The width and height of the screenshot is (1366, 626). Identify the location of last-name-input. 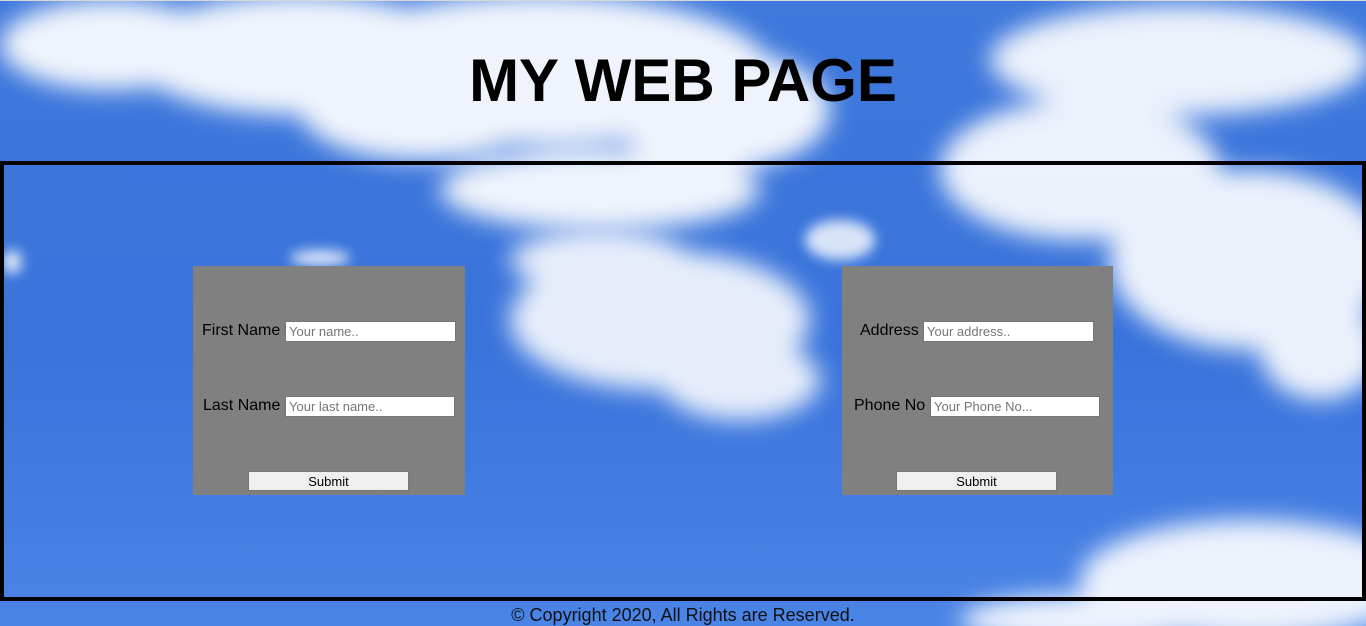
(370, 406).